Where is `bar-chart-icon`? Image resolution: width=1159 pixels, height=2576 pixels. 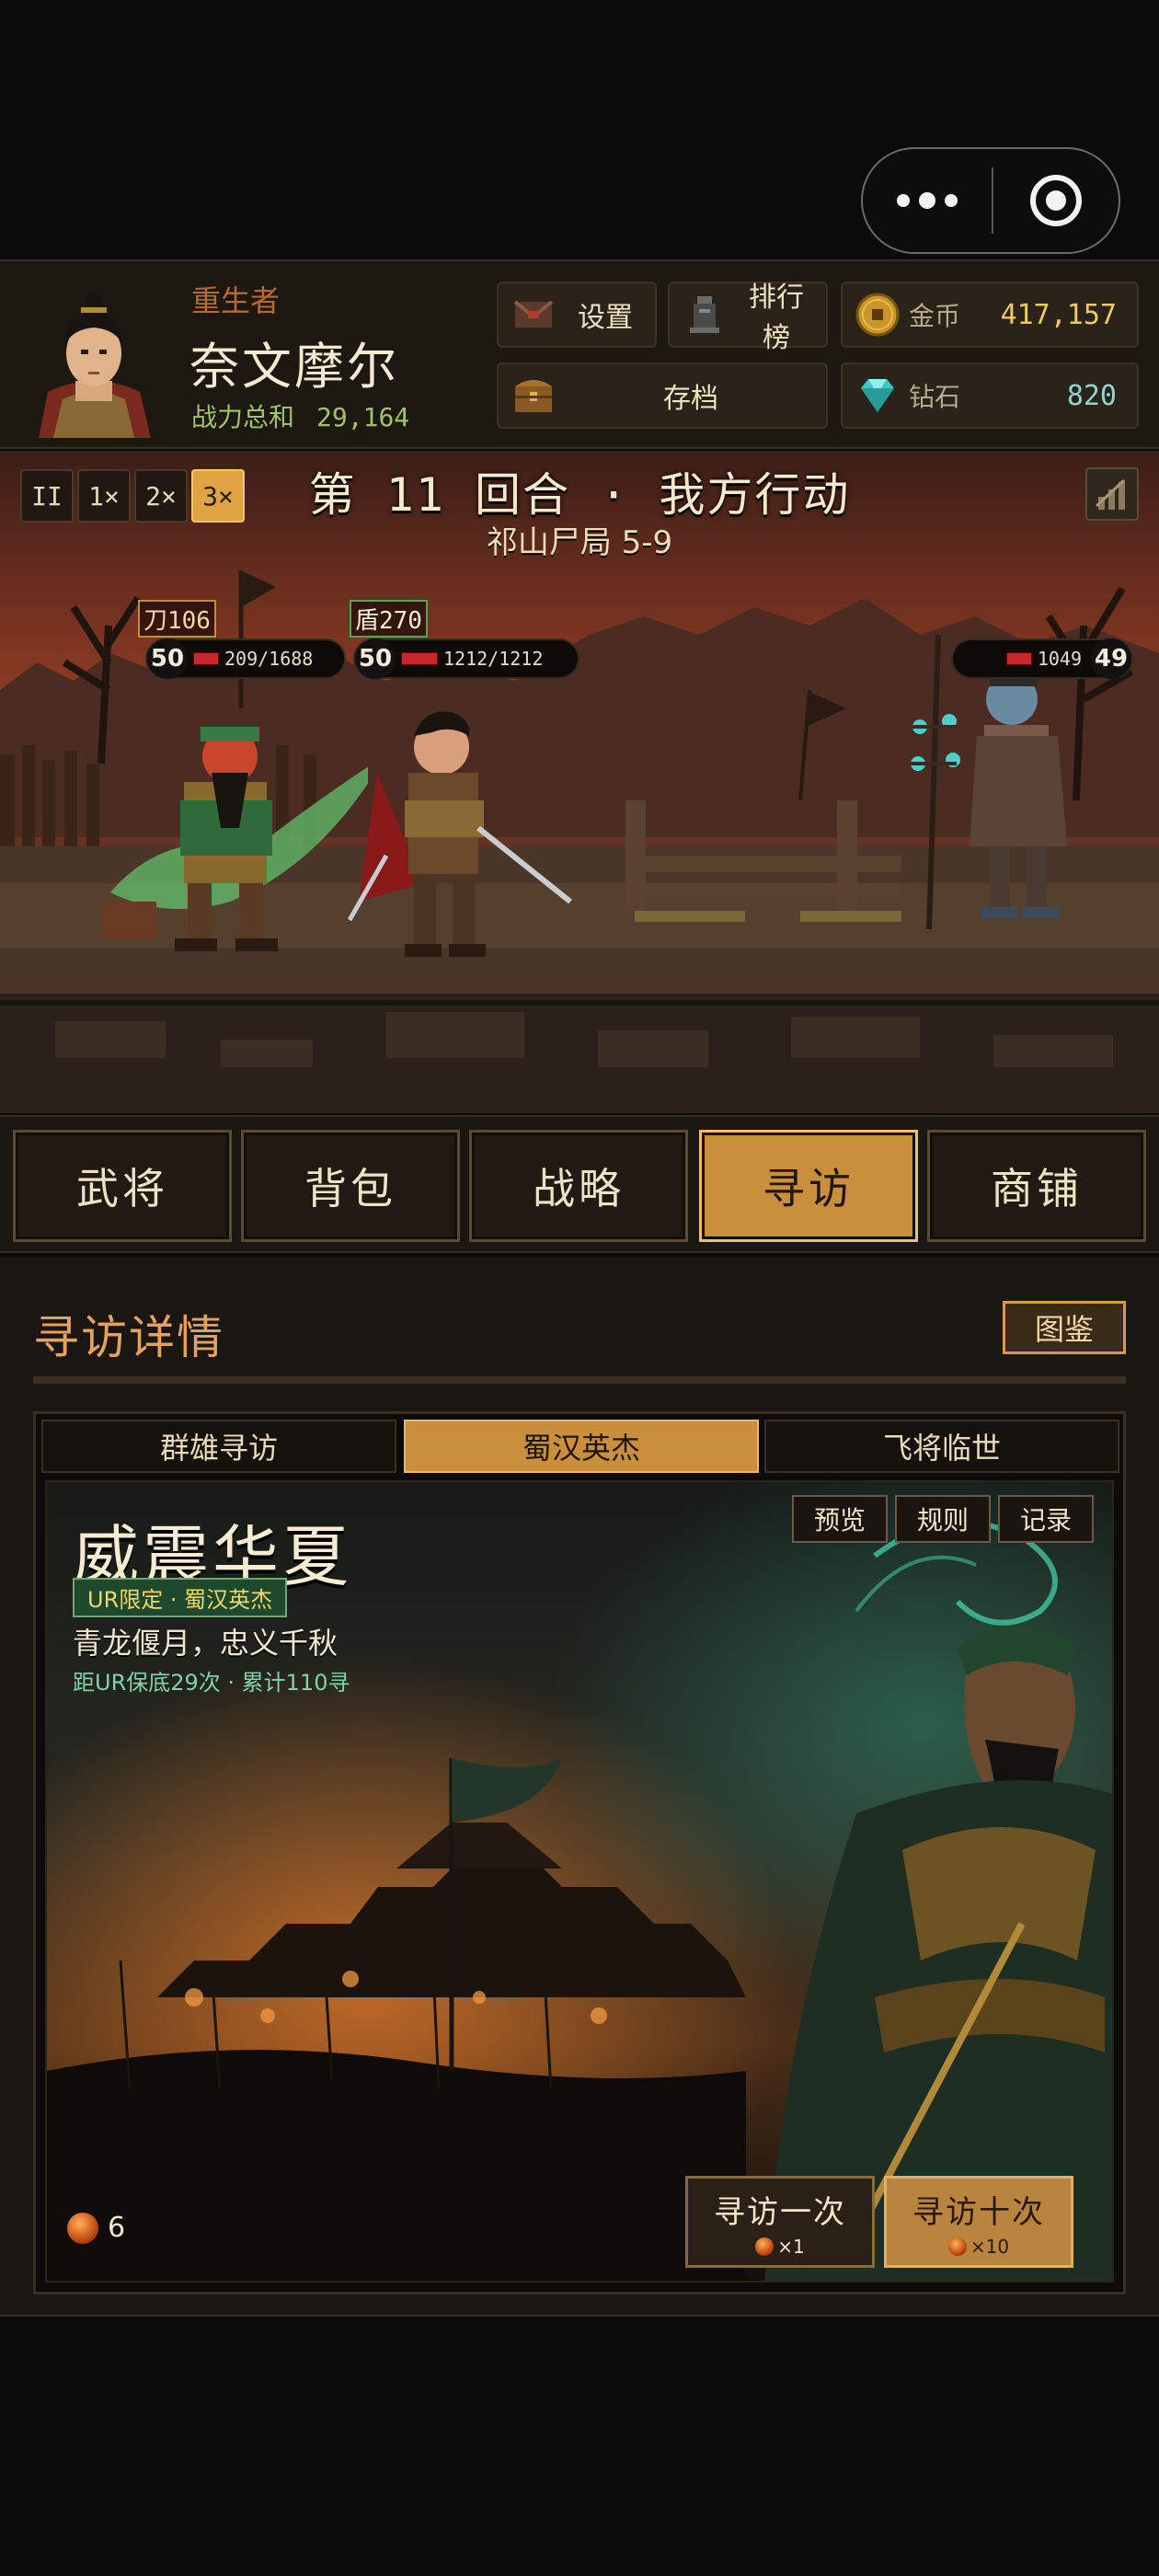 bar-chart-icon is located at coordinates (1110, 494).